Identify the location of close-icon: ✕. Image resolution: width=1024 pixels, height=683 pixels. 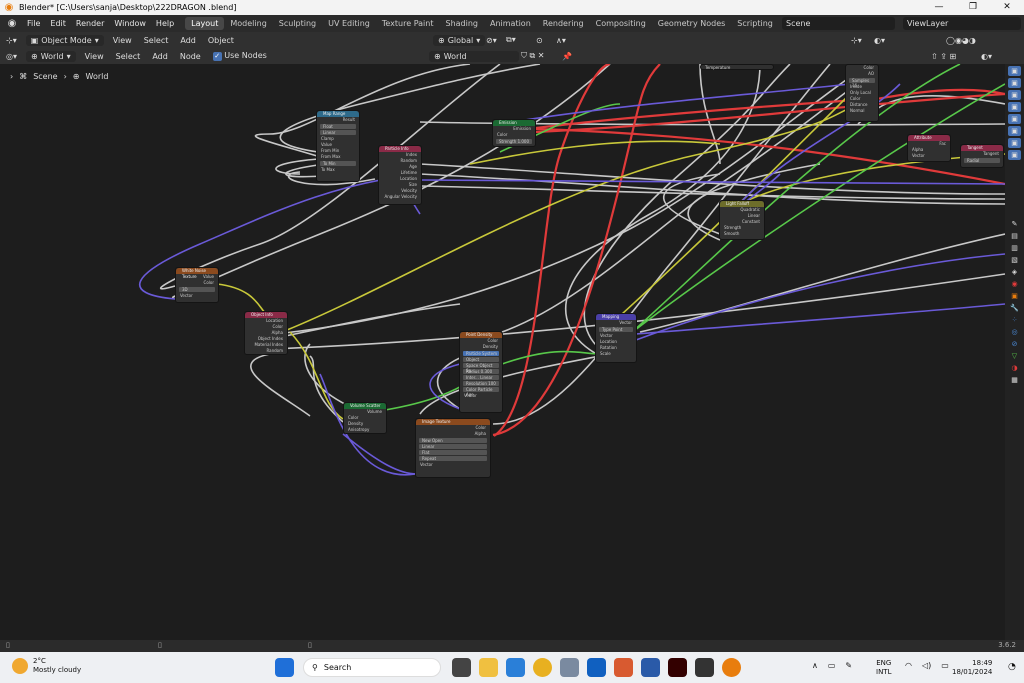
(1007, 7).